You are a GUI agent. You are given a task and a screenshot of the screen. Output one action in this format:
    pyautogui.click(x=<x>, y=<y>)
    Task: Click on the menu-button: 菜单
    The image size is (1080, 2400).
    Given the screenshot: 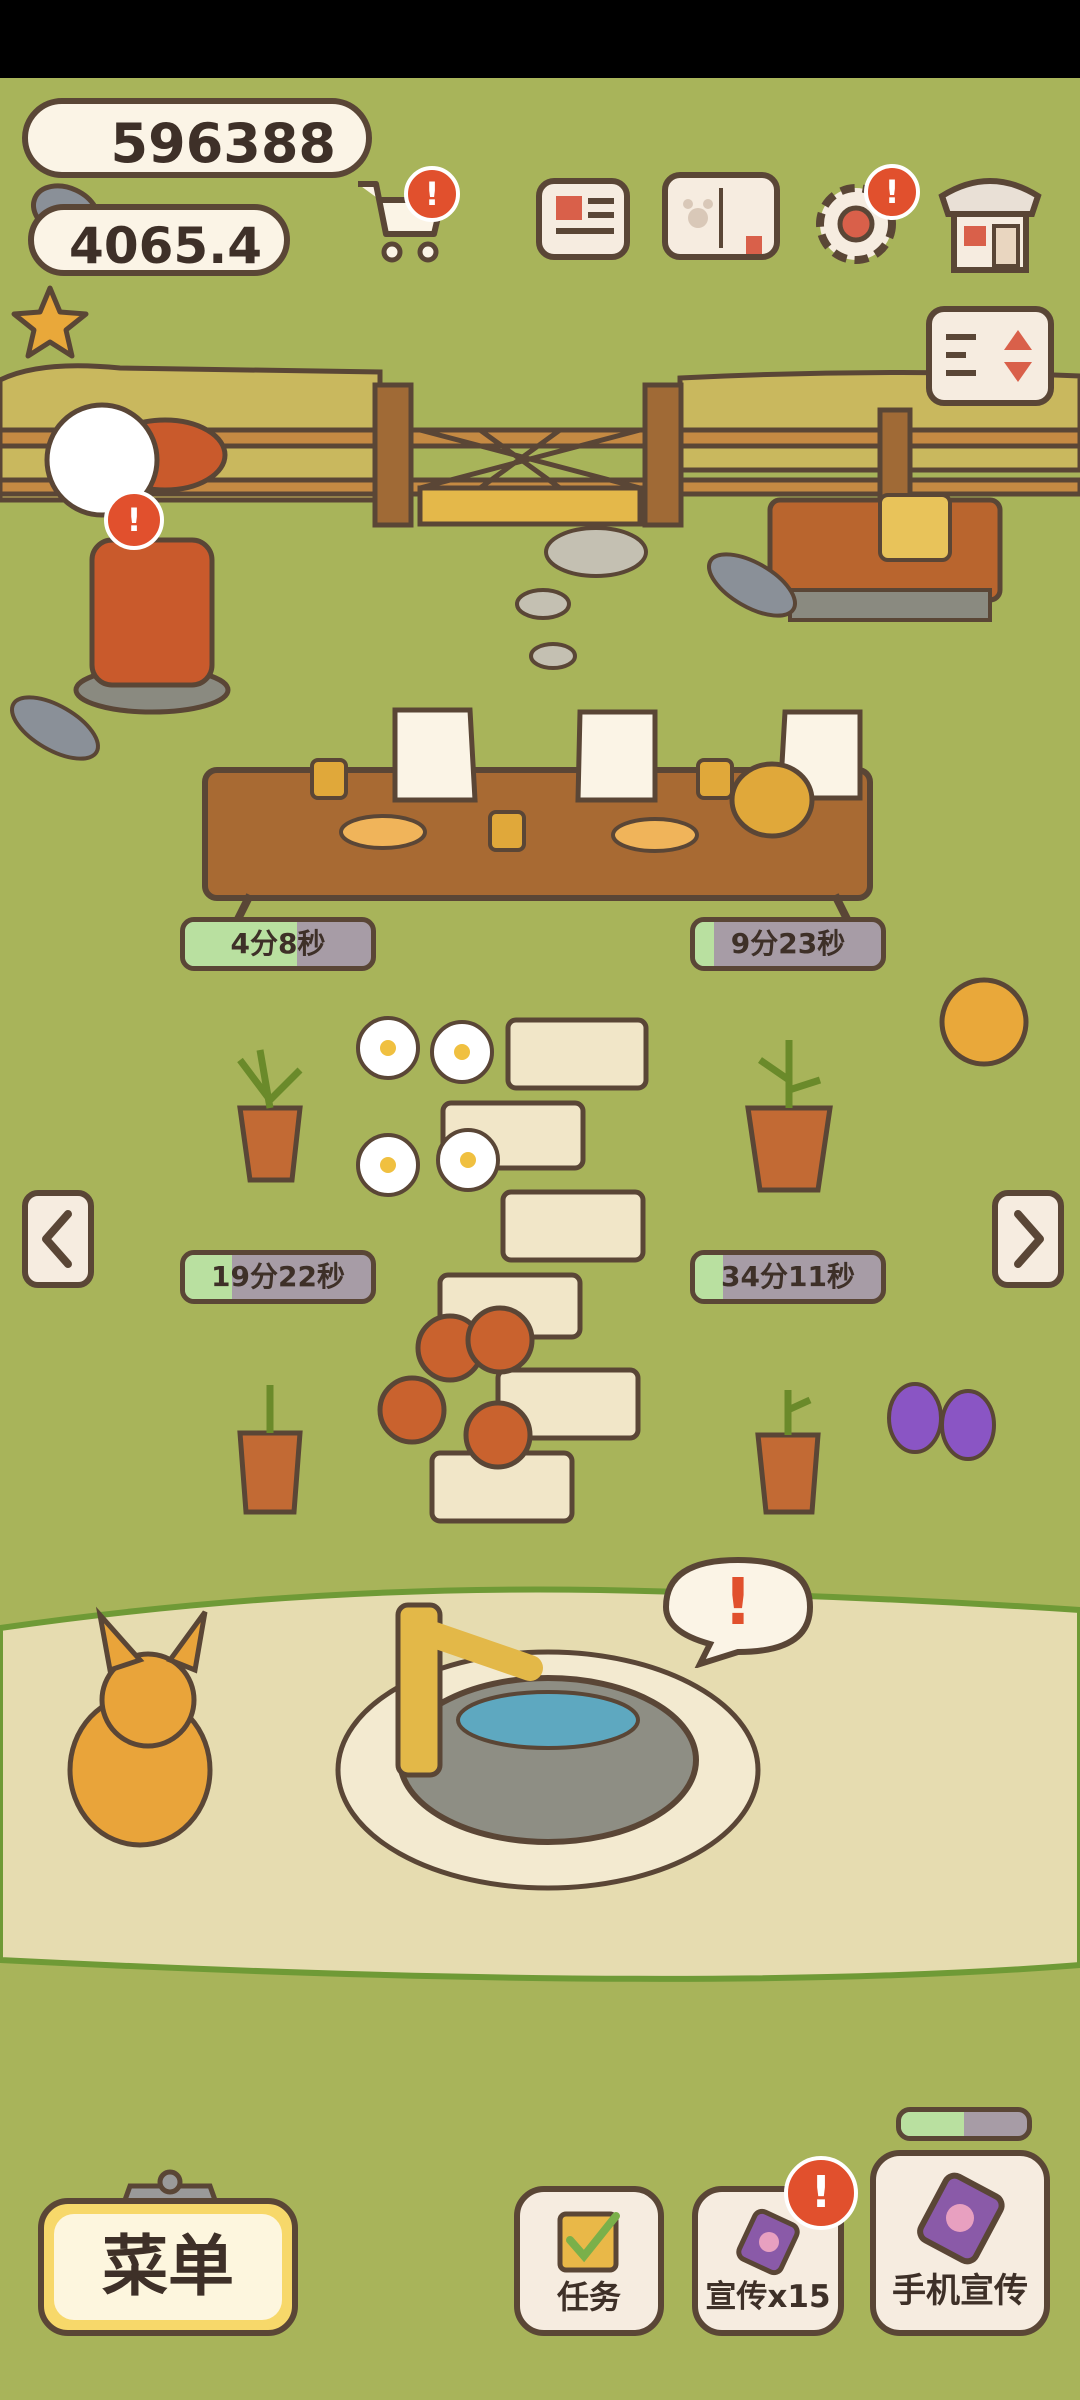 What is the action you would take?
    pyautogui.click(x=168, y=2267)
    